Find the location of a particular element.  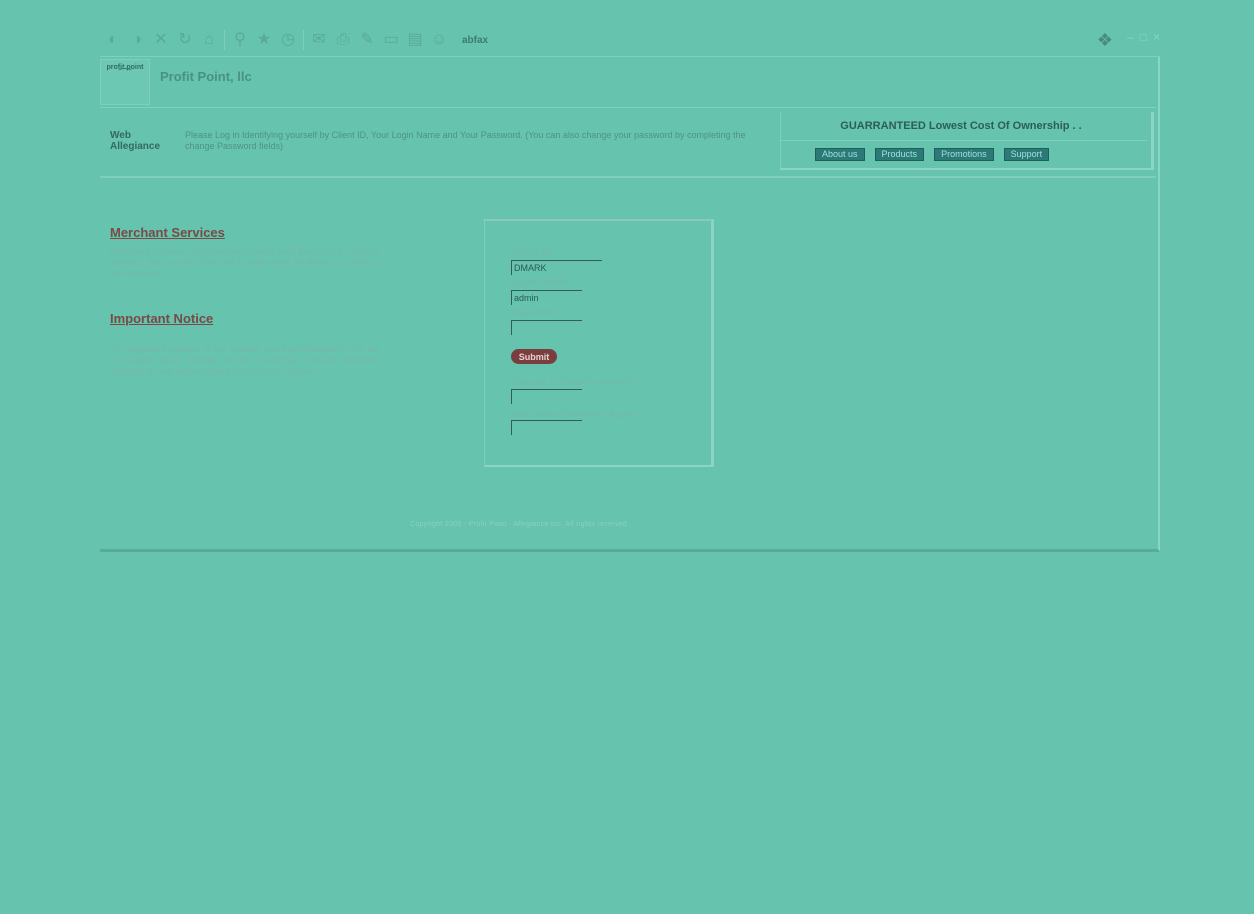

refresh-icon: ↻ is located at coordinates (185, 40).